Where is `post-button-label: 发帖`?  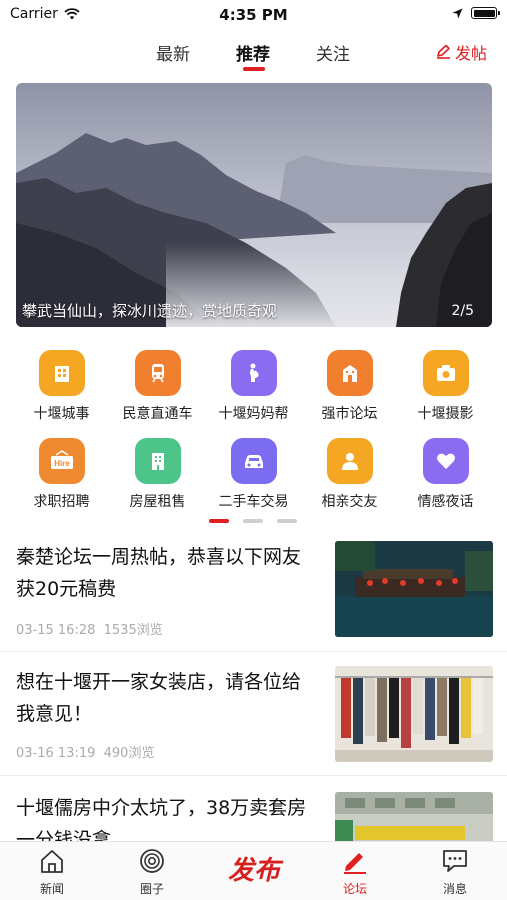 post-button-label: 发帖 is located at coordinates (470, 53).